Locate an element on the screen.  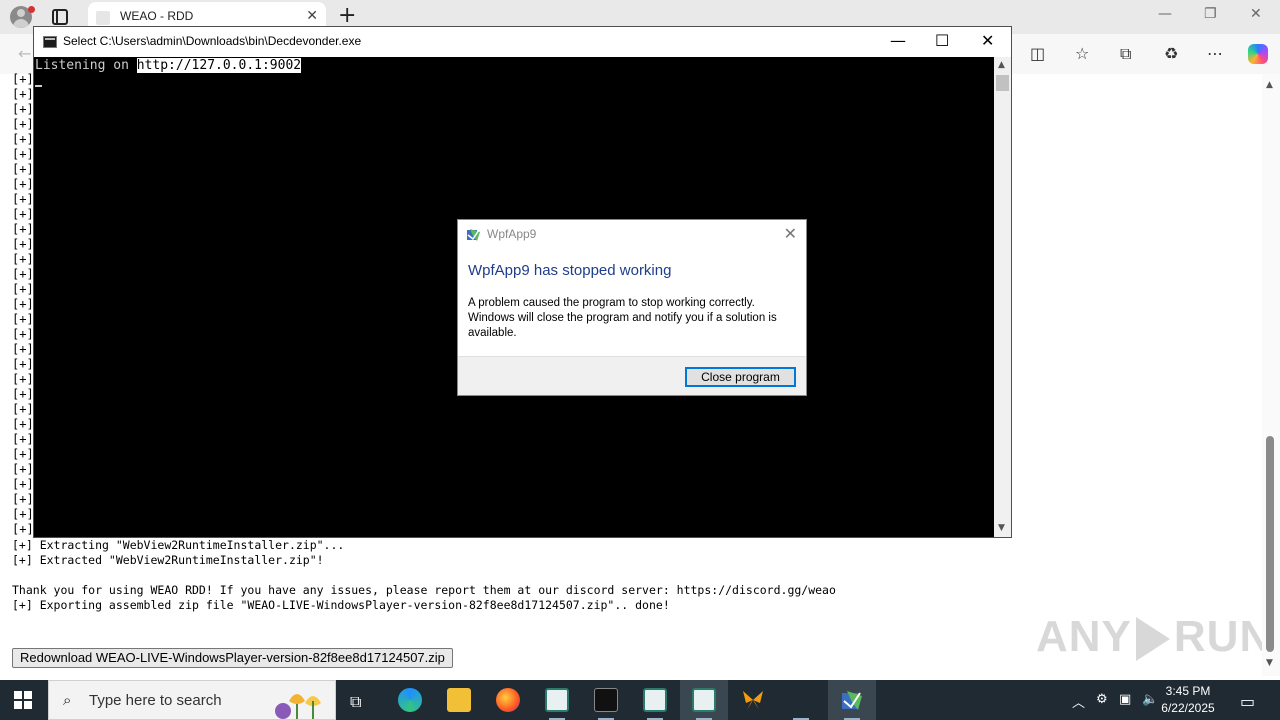
taskbar-search-box: ⌕ Type here to search is located at coordinates (192, 700).